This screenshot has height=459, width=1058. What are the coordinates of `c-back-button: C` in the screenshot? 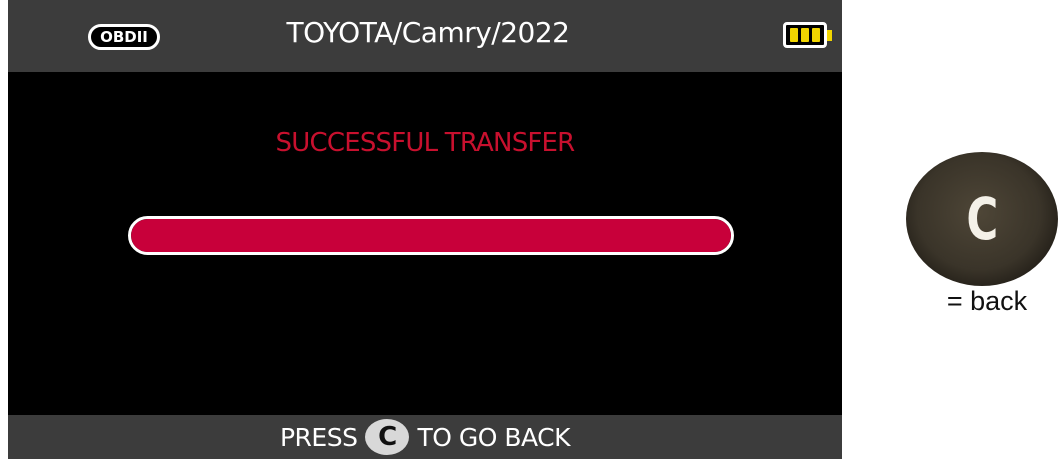 It's located at (982, 219).